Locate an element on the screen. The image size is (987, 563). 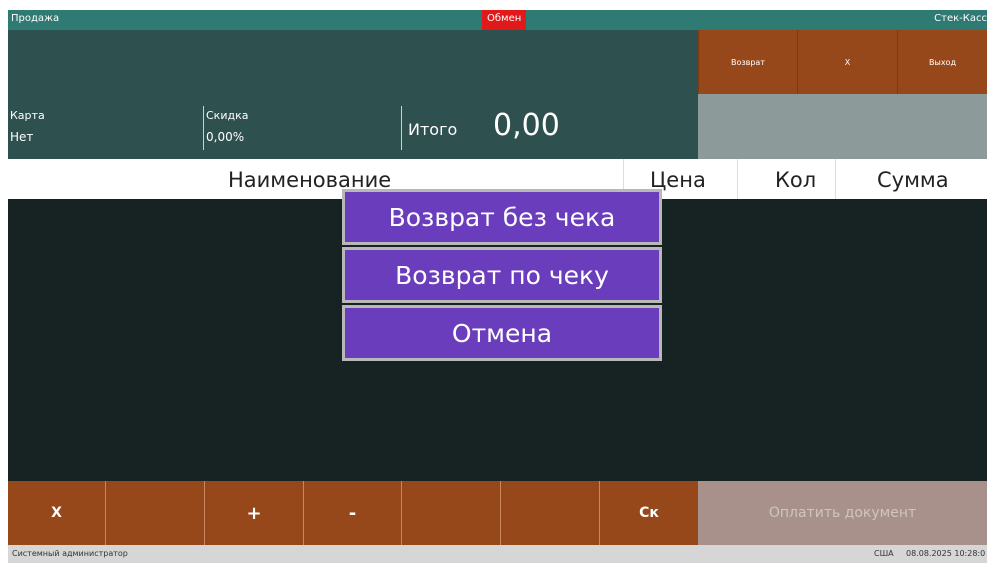
bottom-x-button: X is located at coordinates (57, 513).